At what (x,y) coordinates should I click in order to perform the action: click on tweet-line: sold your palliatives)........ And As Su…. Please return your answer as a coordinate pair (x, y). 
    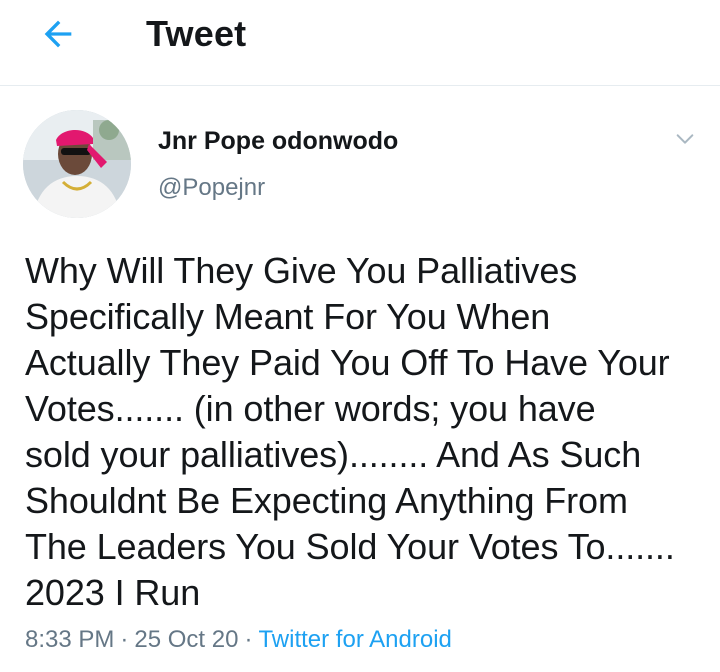
    Looking at the image, I should click on (333, 454).